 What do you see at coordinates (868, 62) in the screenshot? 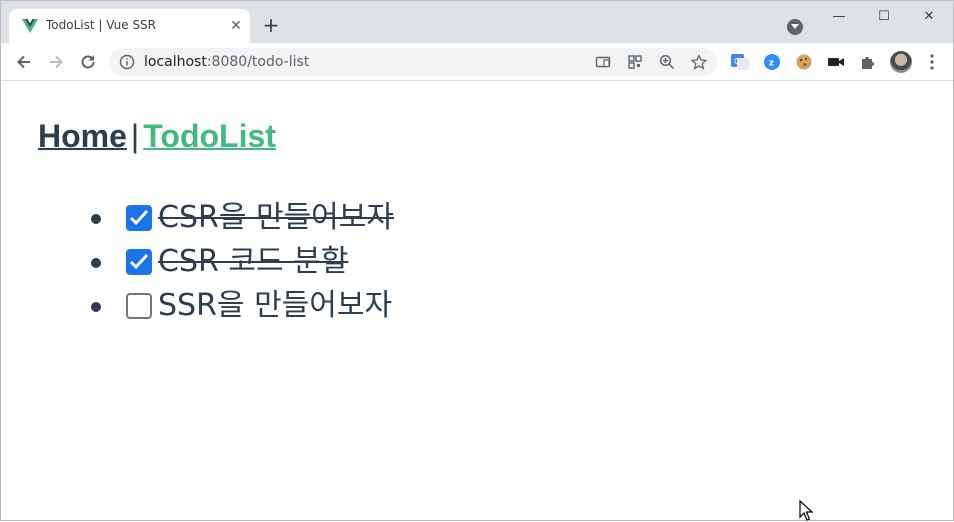
I see `extensions-puzzle-icon` at bounding box center [868, 62].